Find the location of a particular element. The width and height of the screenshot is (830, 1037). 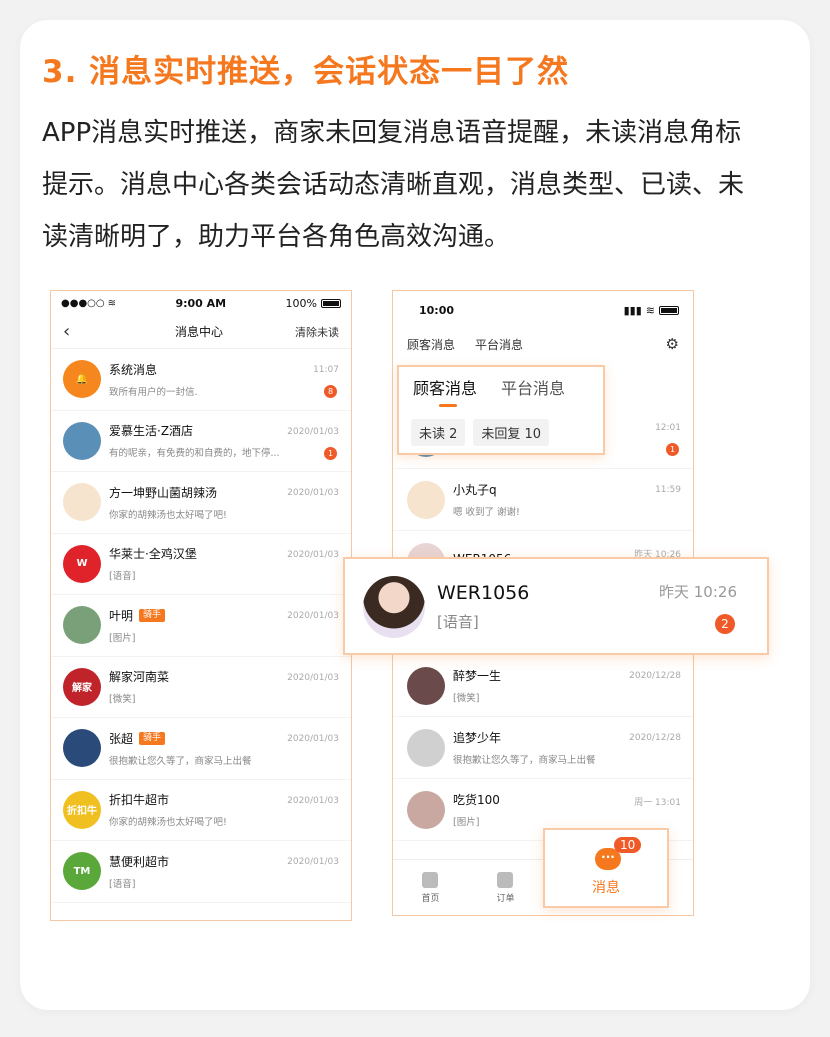

status-time: 10:00 is located at coordinates (437, 310).